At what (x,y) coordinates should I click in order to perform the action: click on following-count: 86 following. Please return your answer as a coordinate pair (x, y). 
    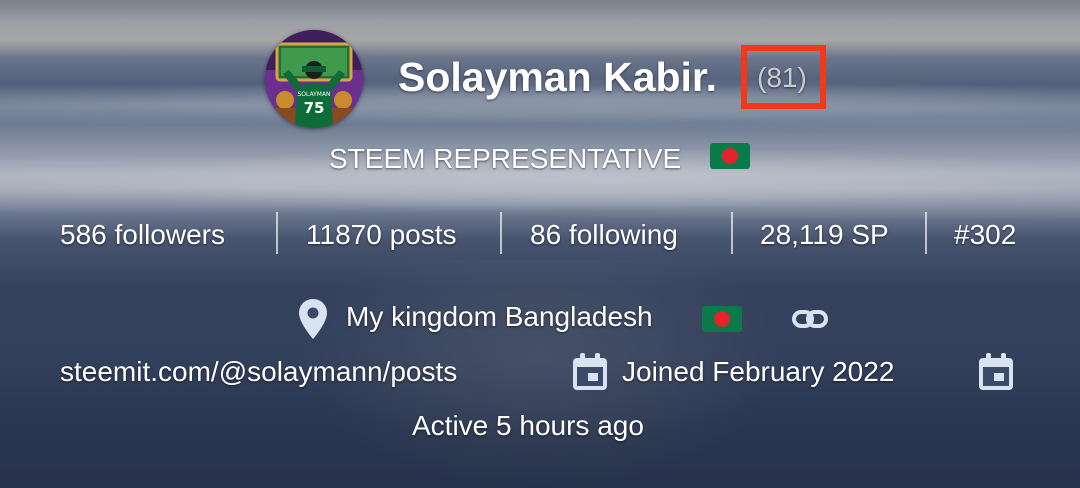
    Looking at the image, I should click on (604, 235).